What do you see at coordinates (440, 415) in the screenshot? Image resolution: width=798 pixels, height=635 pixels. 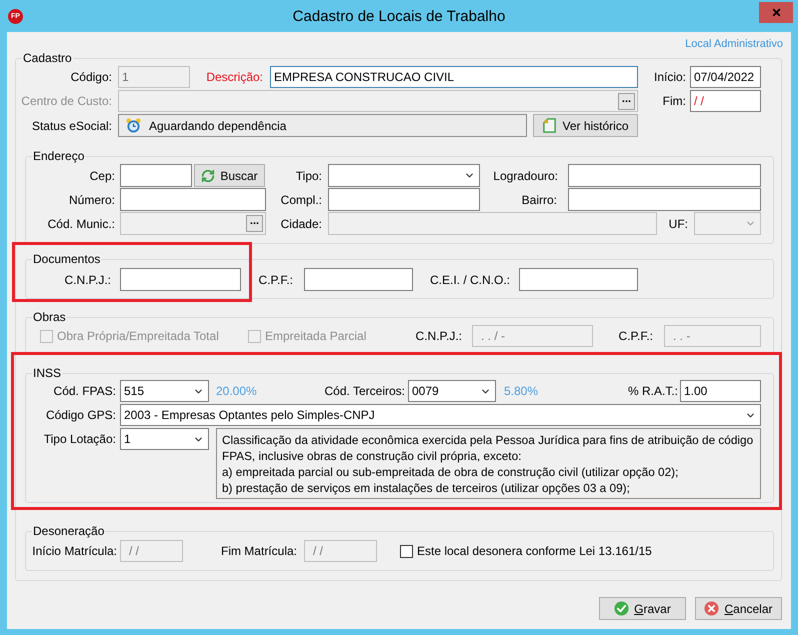 I see `dropdown: 2003 - Empresas Optantes pelo Simples-CNPJ` at bounding box center [440, 415].